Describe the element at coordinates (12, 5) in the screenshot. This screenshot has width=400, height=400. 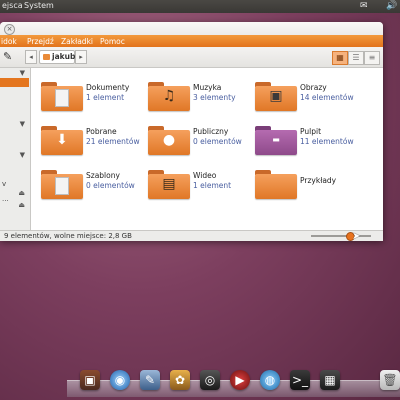
I see `places-menu: ejsca` at that location.